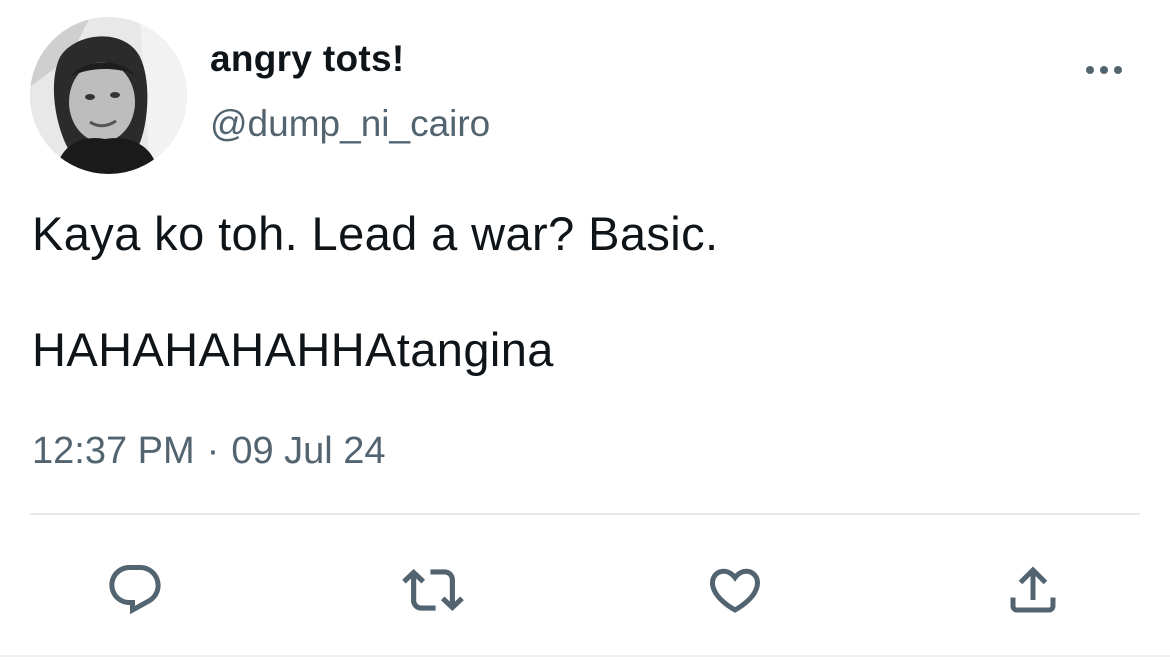 The width and height of the screenshot is (1170, 662). Describe the element at coordinates (293, 349) in the screenshot. I see `tweet-text-line: HAHAHAHAHHAtangina` at that location.